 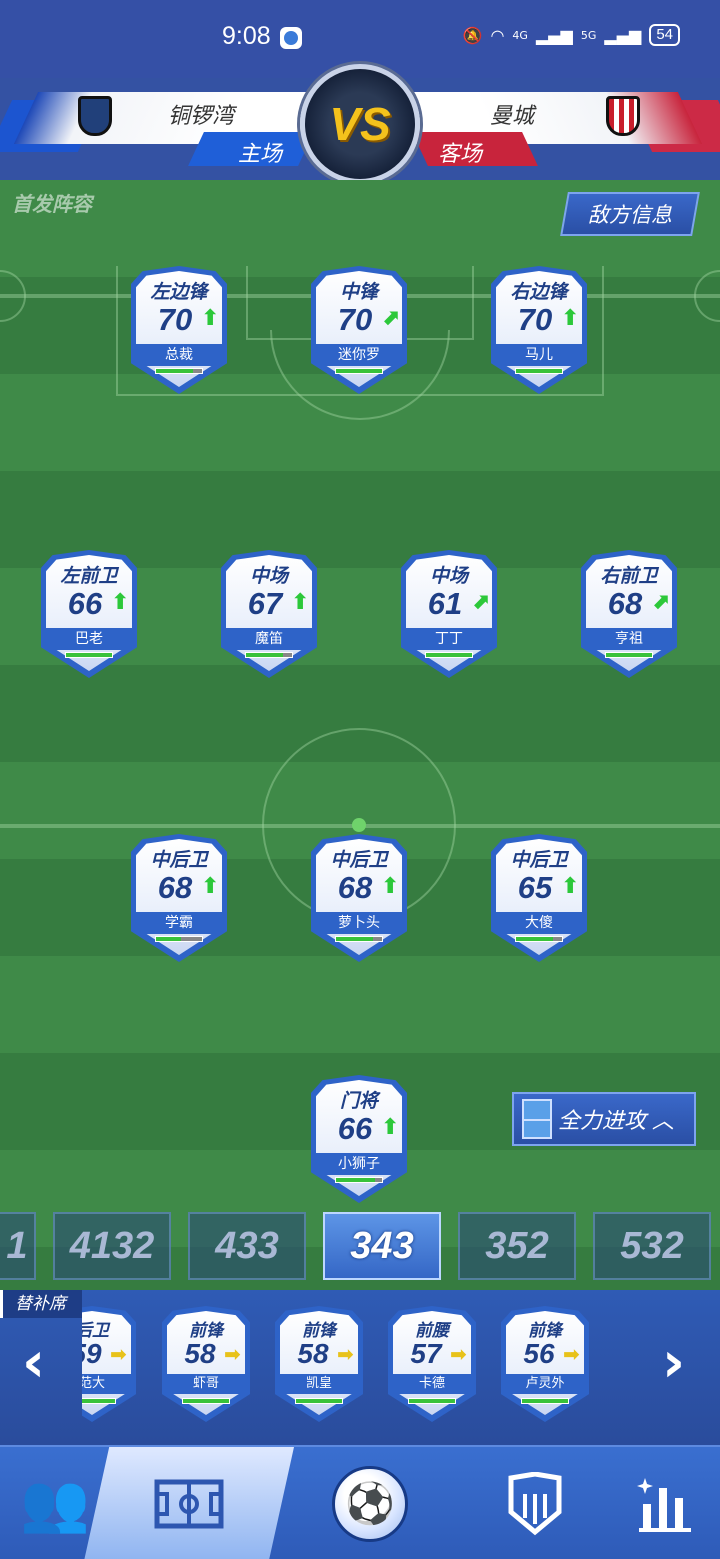 What do you see at coordinates (18, 1246) in the screenshot?
I see `formation-option: 1` at bounding box center [18, 1246].